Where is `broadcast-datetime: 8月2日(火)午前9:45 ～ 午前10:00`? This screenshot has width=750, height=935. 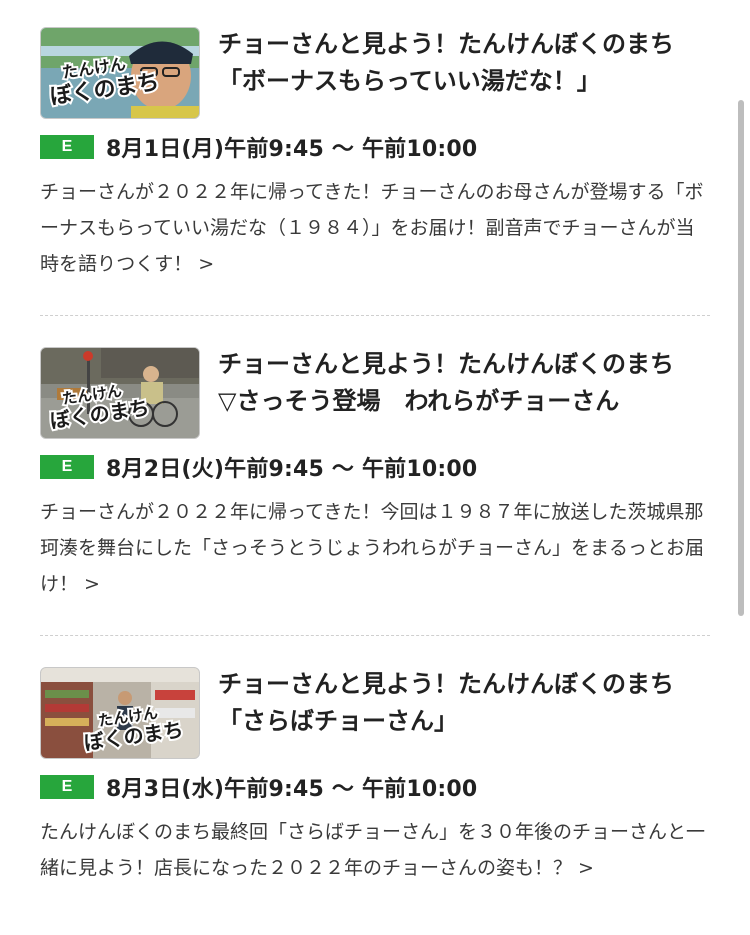 broadcast-datetime: 8月2日(火)午前9:45 ～ 午前10:00 is located at coordinates (292, 469).